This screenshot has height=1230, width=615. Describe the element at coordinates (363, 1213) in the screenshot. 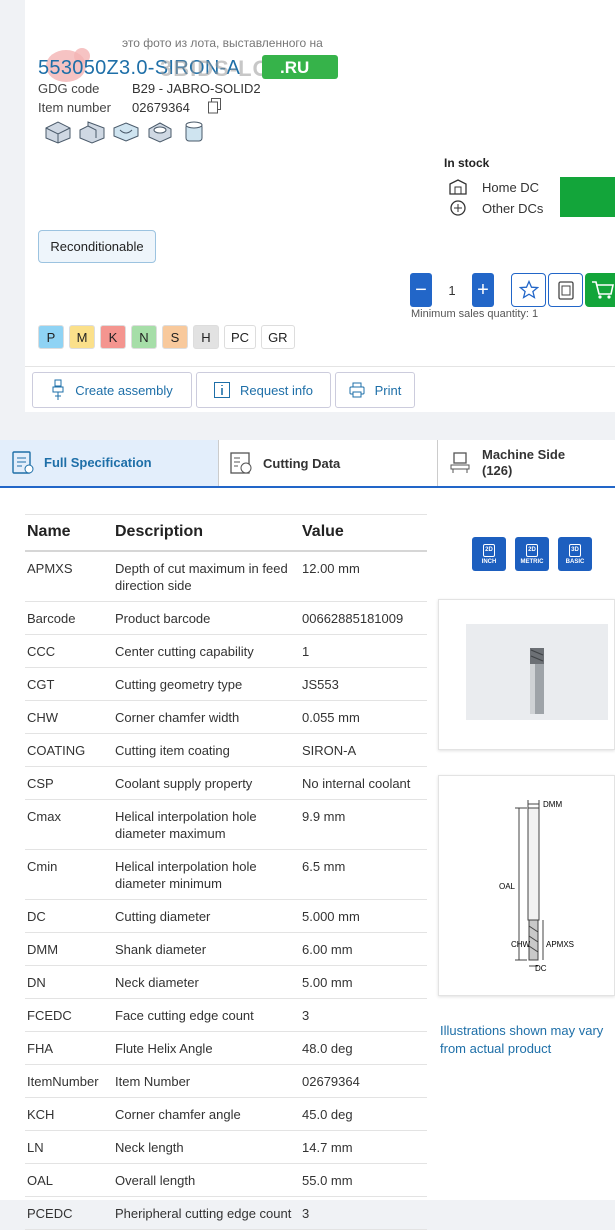

I see `cell-value: 3` at that location.